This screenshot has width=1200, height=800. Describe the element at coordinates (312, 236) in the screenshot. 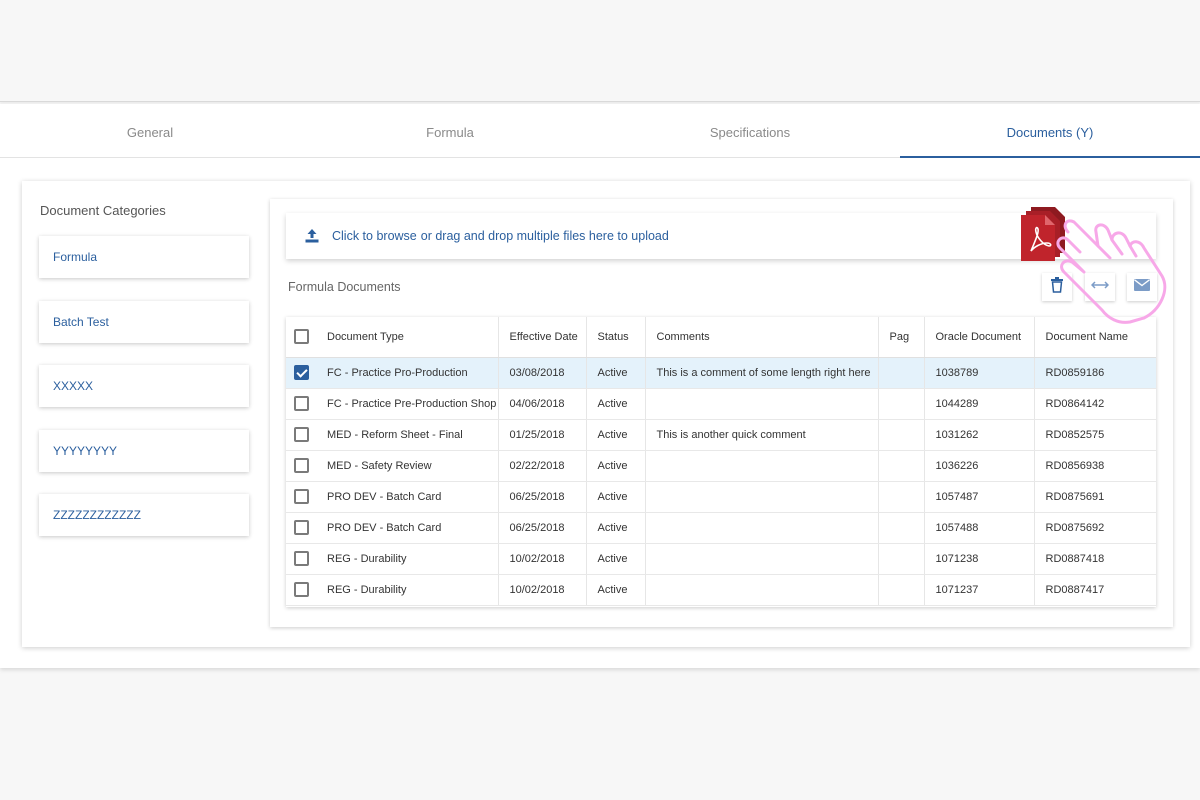

I see `upload-icon` at that location.